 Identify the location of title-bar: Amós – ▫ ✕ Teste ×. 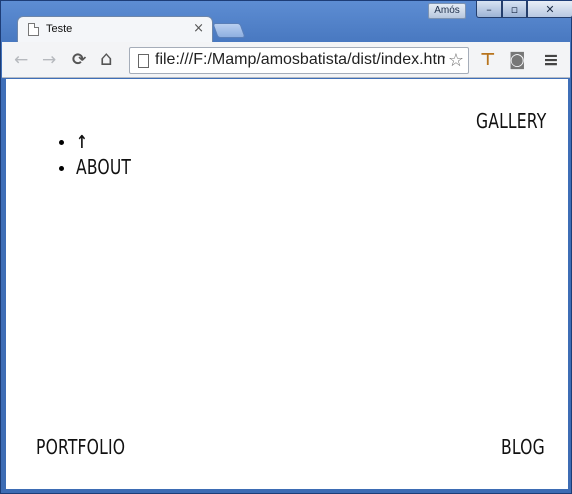
(286, 22).